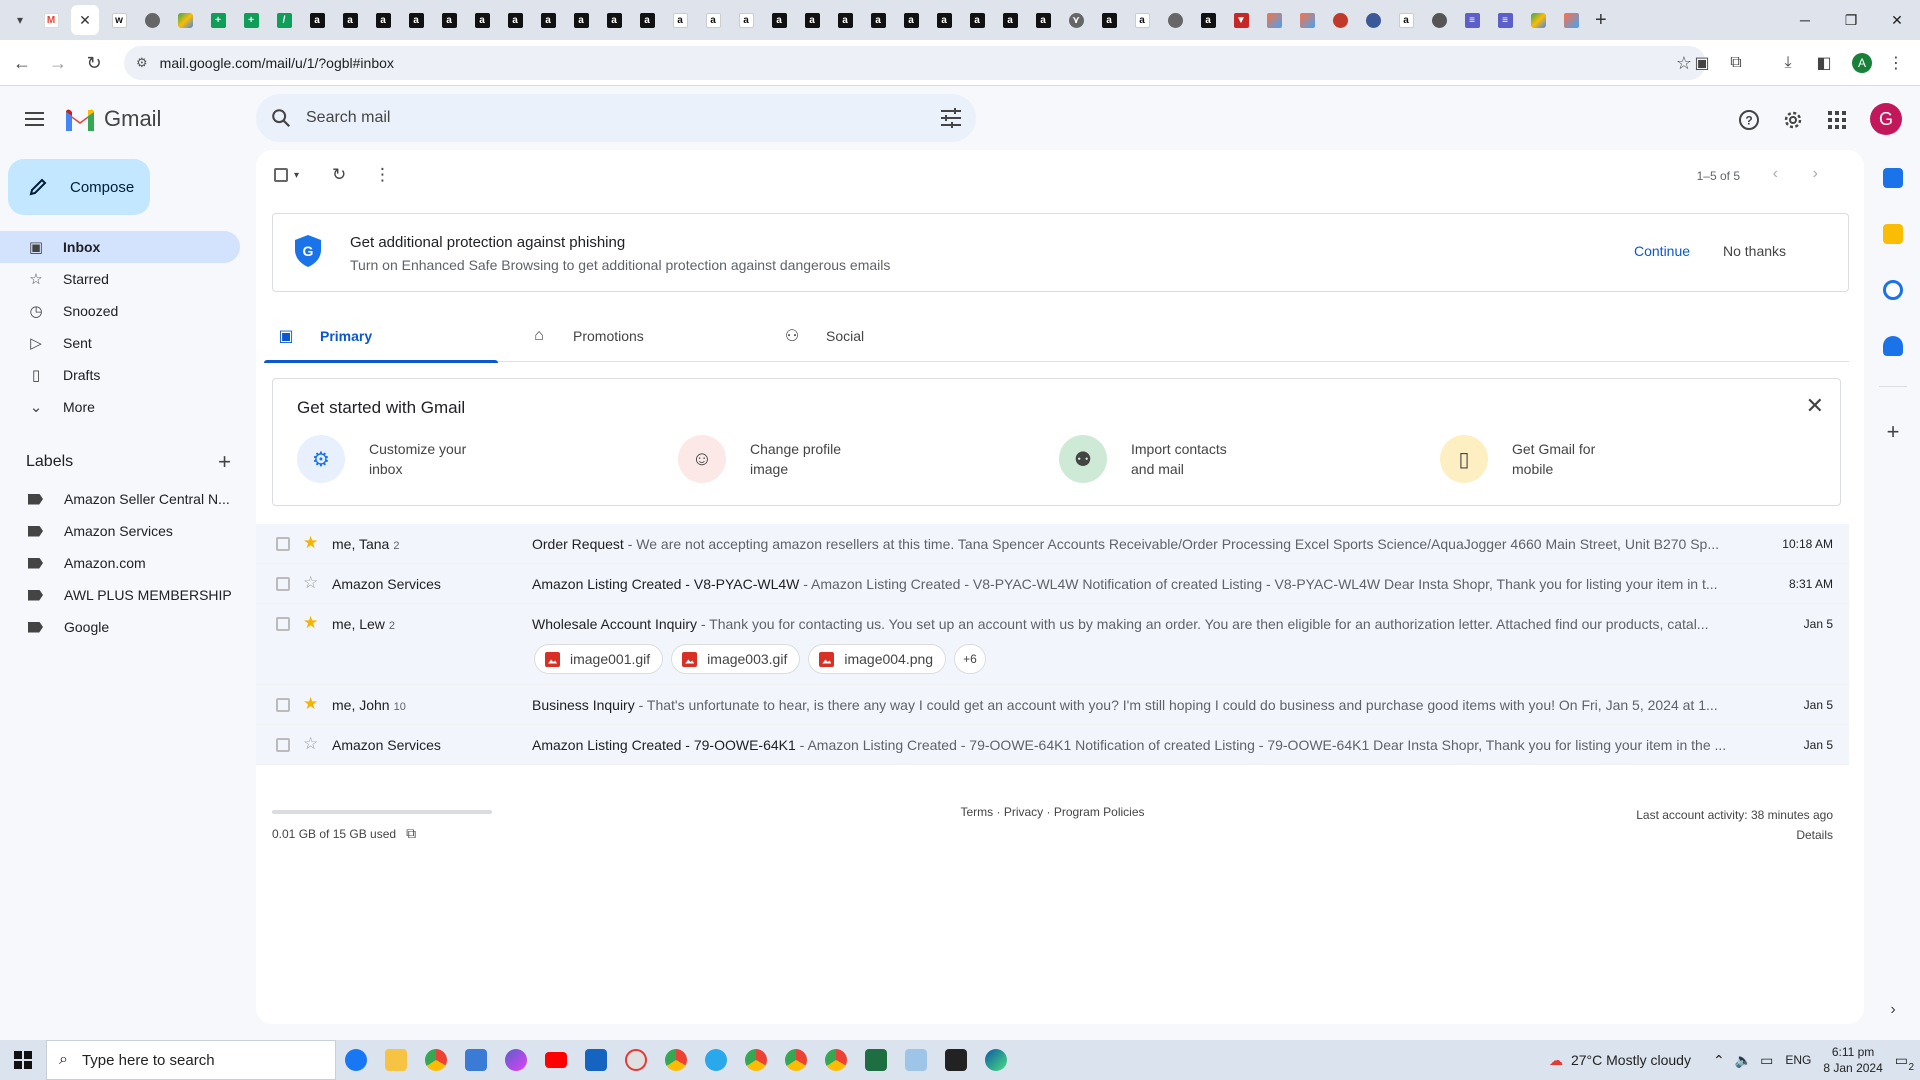  Describe the element at coordinates (1893, 346) in the screenshot. I see `contacts-icon` at that location.